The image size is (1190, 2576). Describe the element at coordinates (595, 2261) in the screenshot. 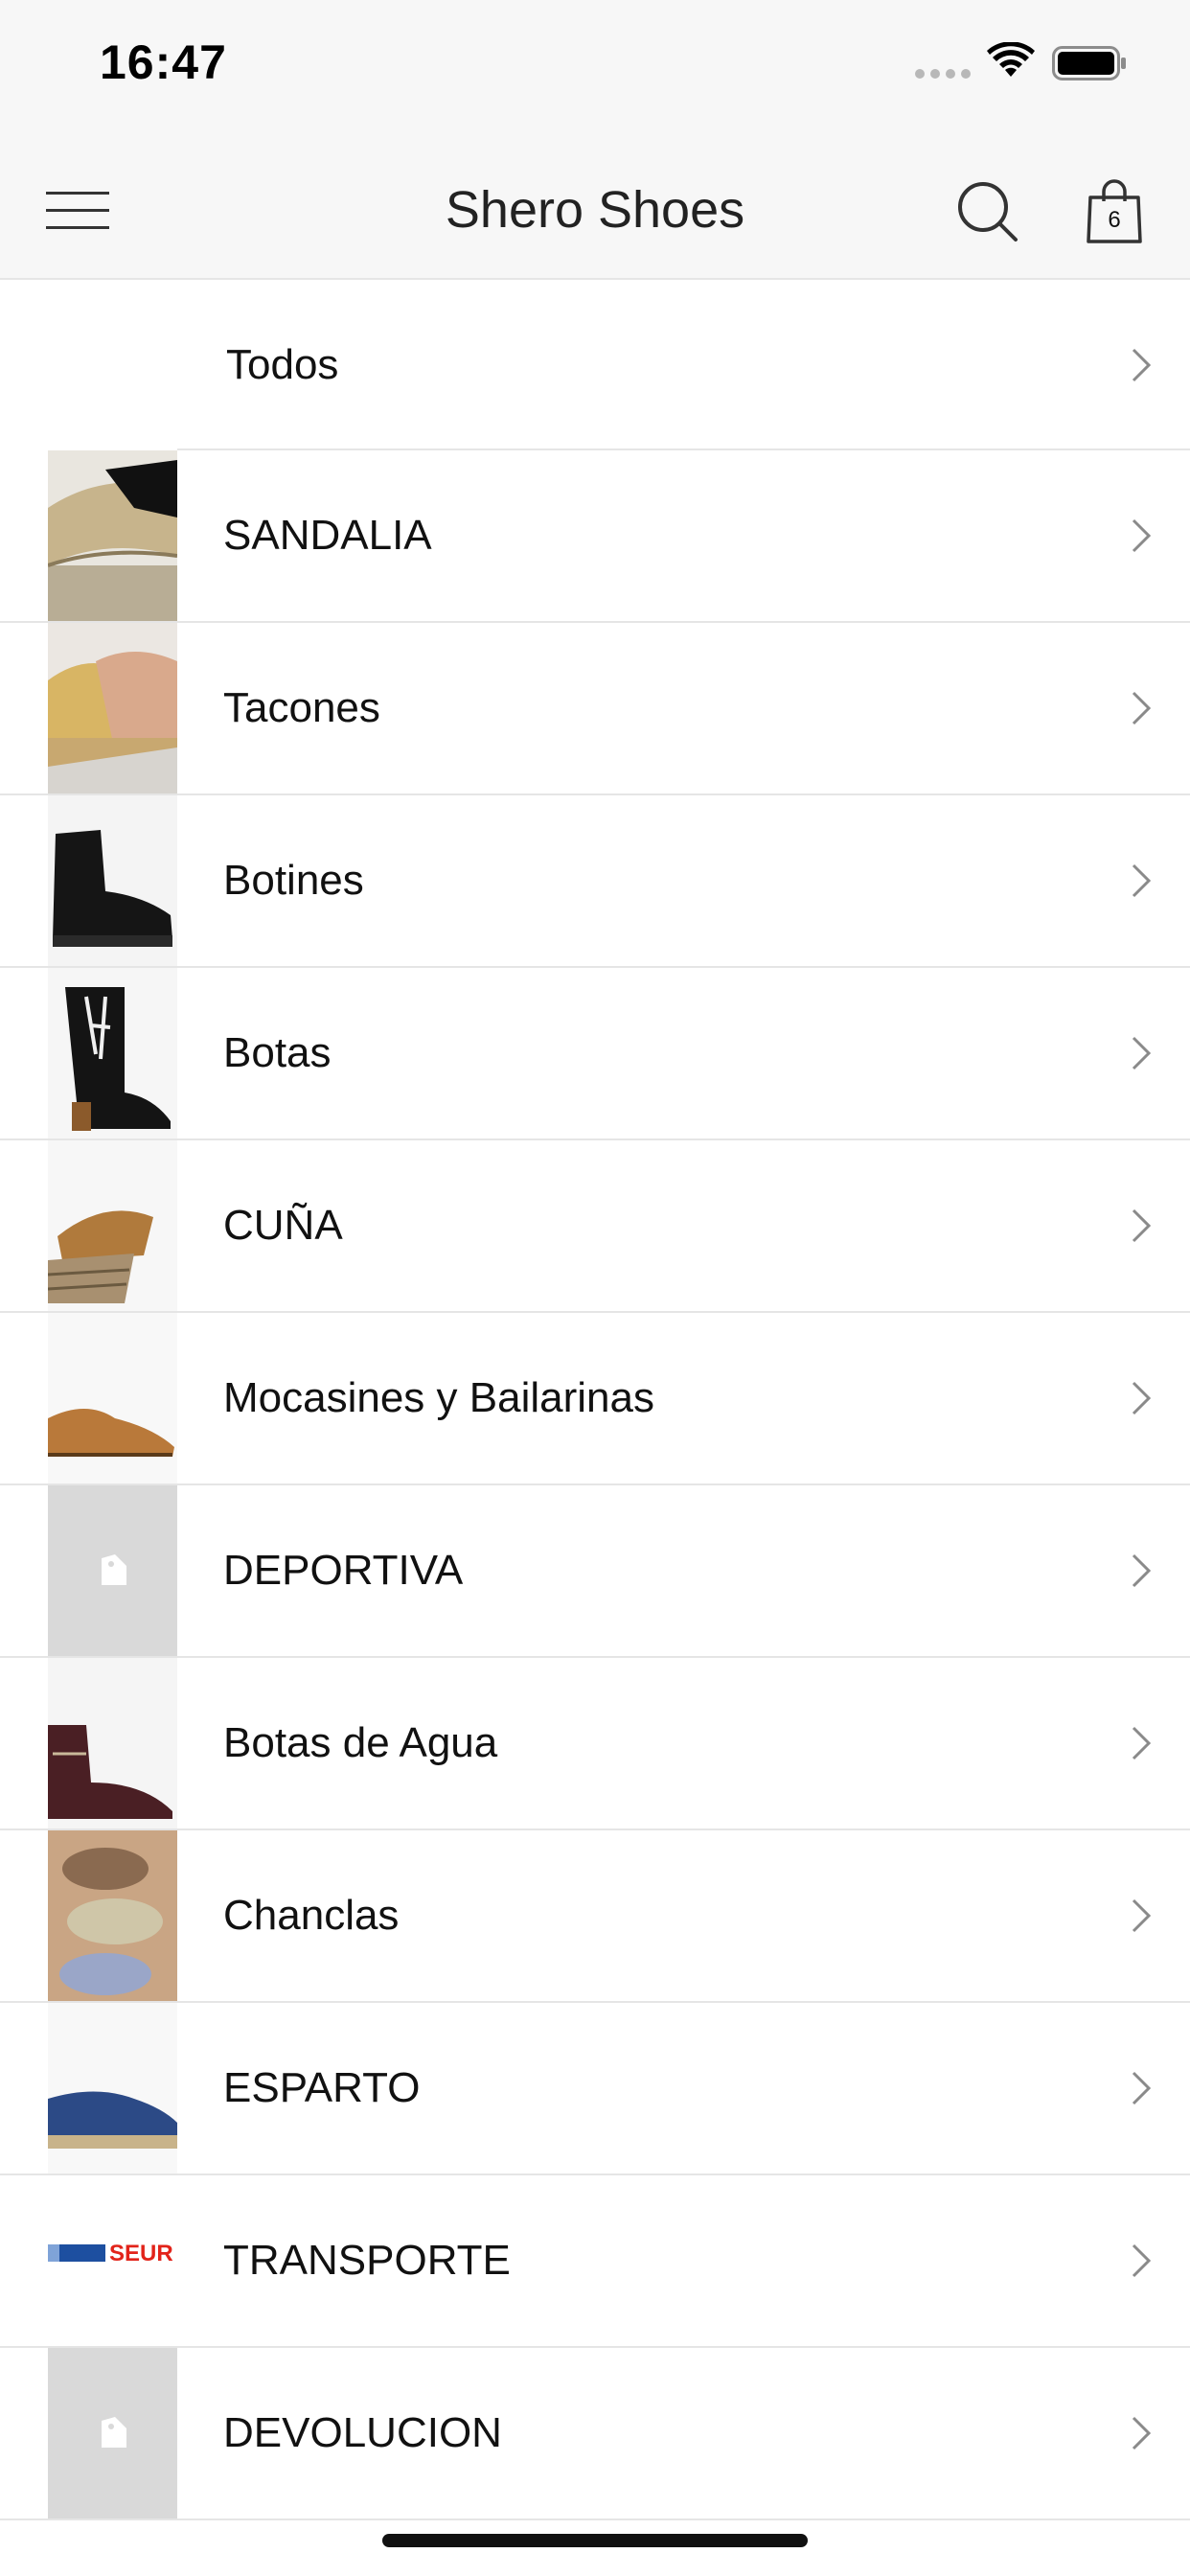

I see `category-row-transporte: SEUR TRANSPORTE` at that location.